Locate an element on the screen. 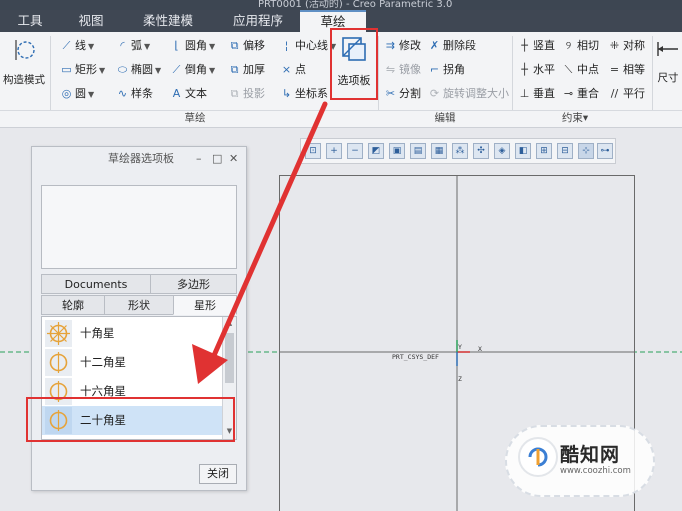 This screenshot has height=511, width=682. watermark-logo-icon is located at coordinates (538, 457).